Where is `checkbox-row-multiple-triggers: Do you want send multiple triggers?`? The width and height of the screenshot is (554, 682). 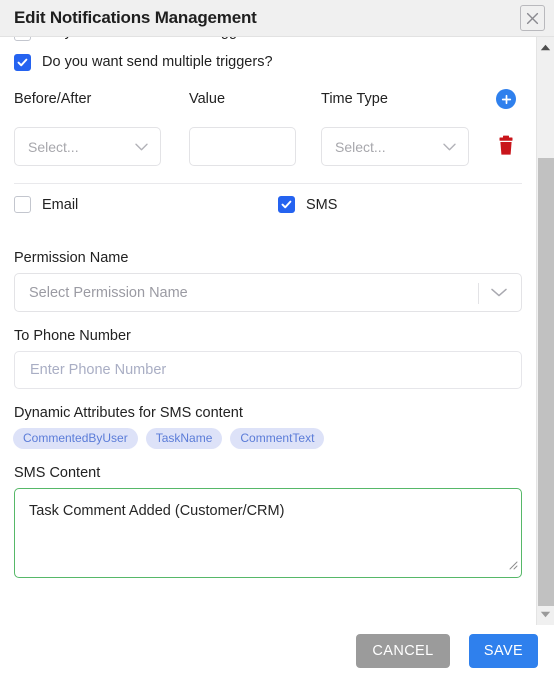 checkbox-row-multiple-triggers: Do you want send multiple triggers? is located at coordinates (268, 62).